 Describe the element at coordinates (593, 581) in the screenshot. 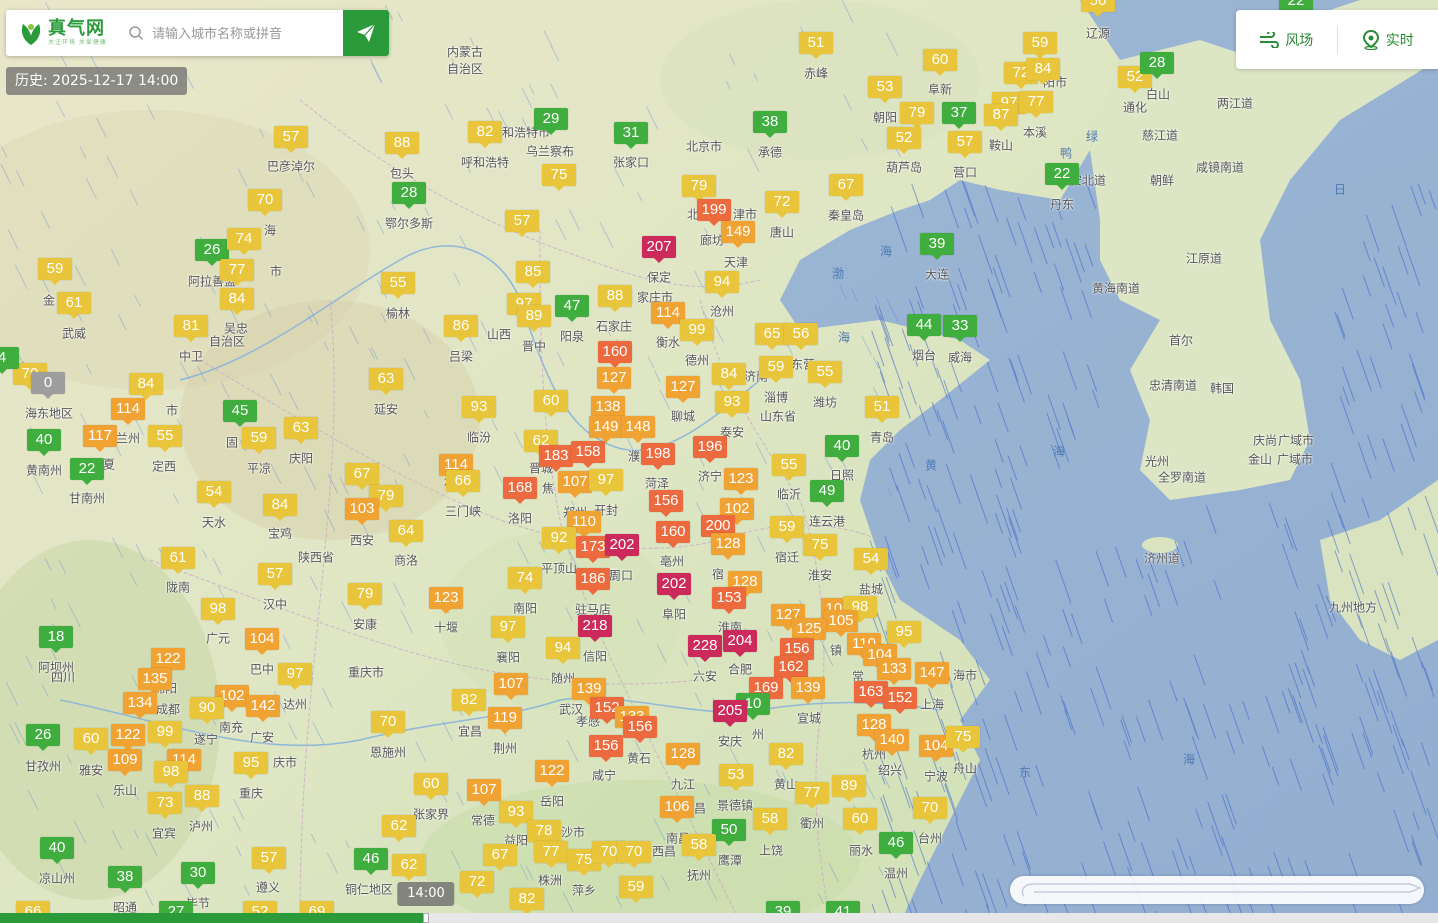

I see `aqi-marker: 186` at that location.